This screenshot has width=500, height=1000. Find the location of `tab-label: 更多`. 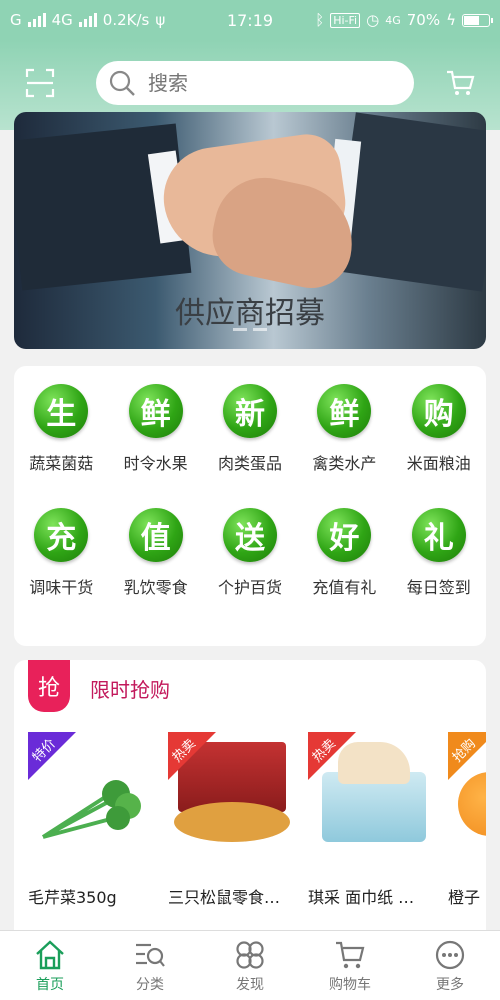

tab-label: 更多 is located at coordinates (450, 984).